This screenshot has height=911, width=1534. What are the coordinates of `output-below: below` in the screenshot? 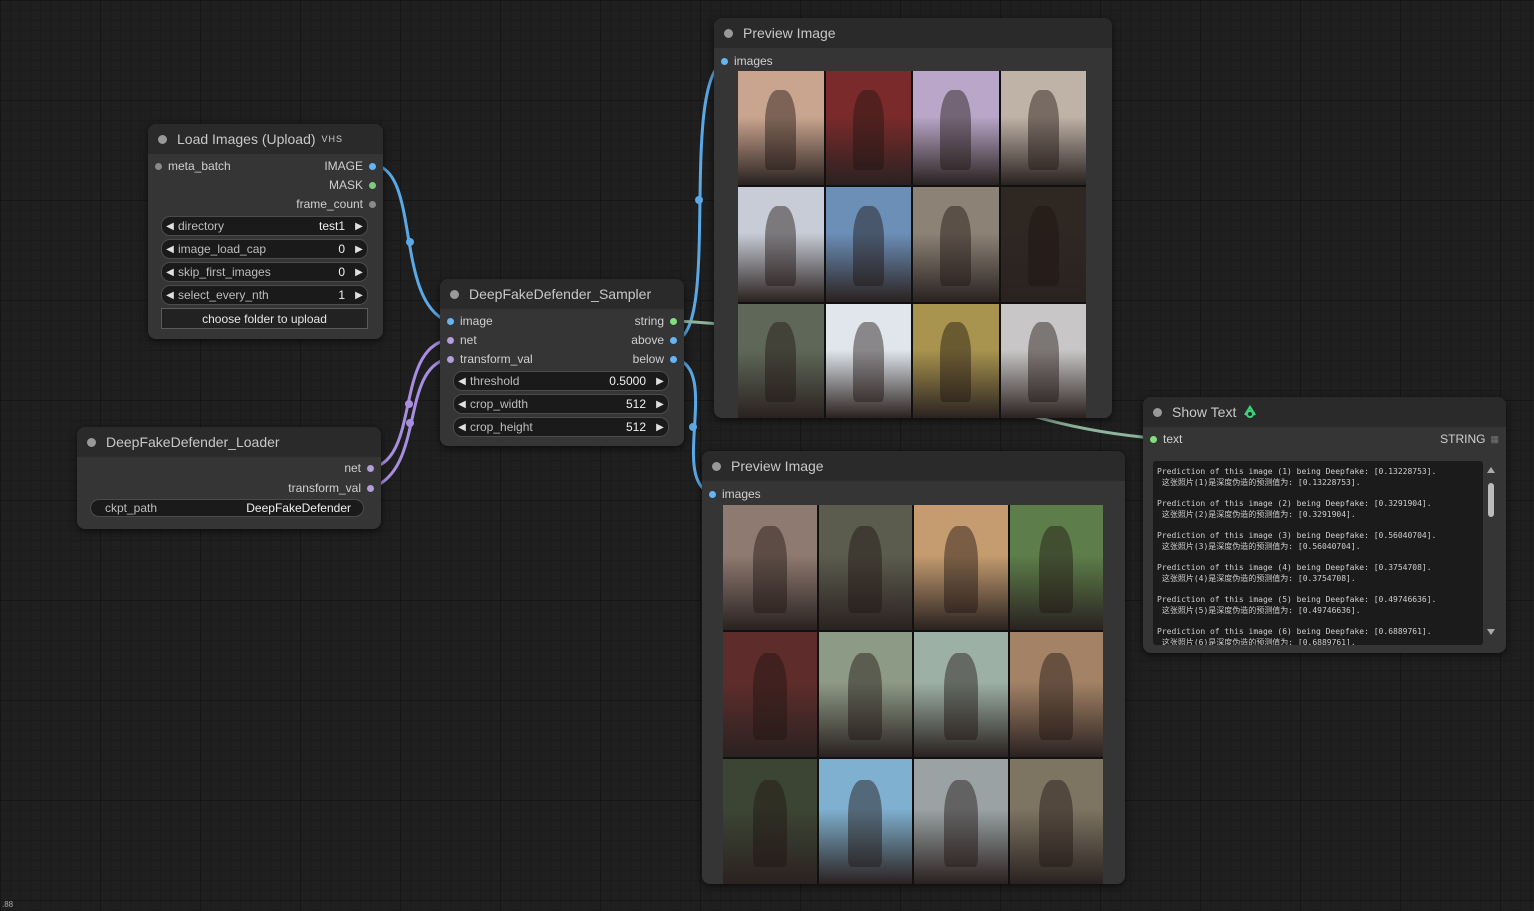 It's located at (655, 359).